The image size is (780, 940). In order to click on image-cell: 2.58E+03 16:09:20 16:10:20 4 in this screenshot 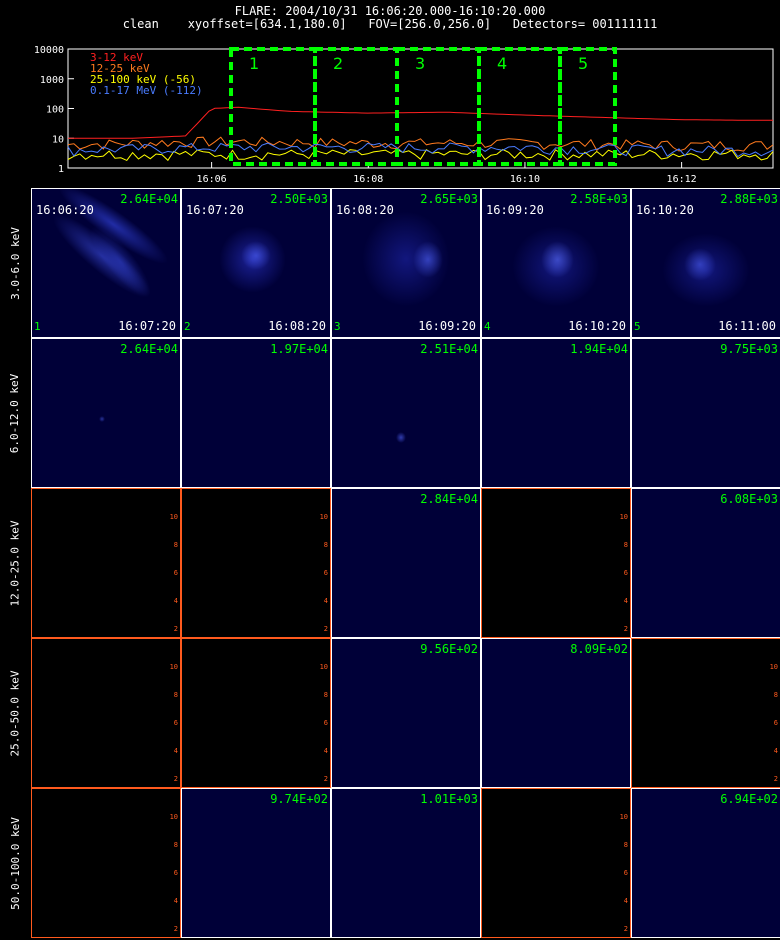, I will do `click(556, 263)`.